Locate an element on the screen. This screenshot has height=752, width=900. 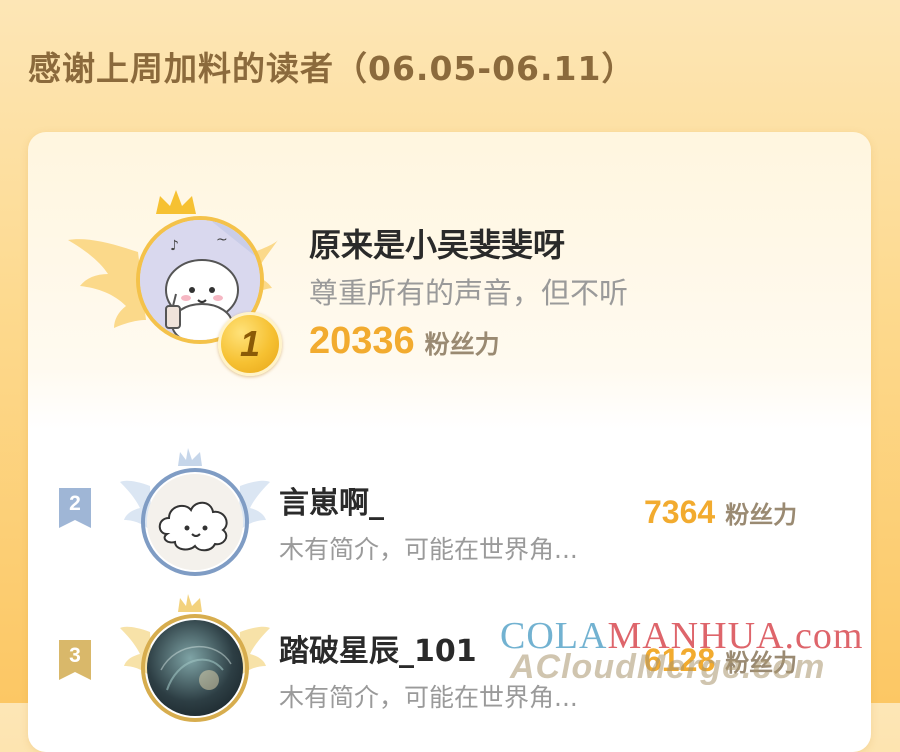
rank-2-tag: 2 is located at coordinates (75, 508).